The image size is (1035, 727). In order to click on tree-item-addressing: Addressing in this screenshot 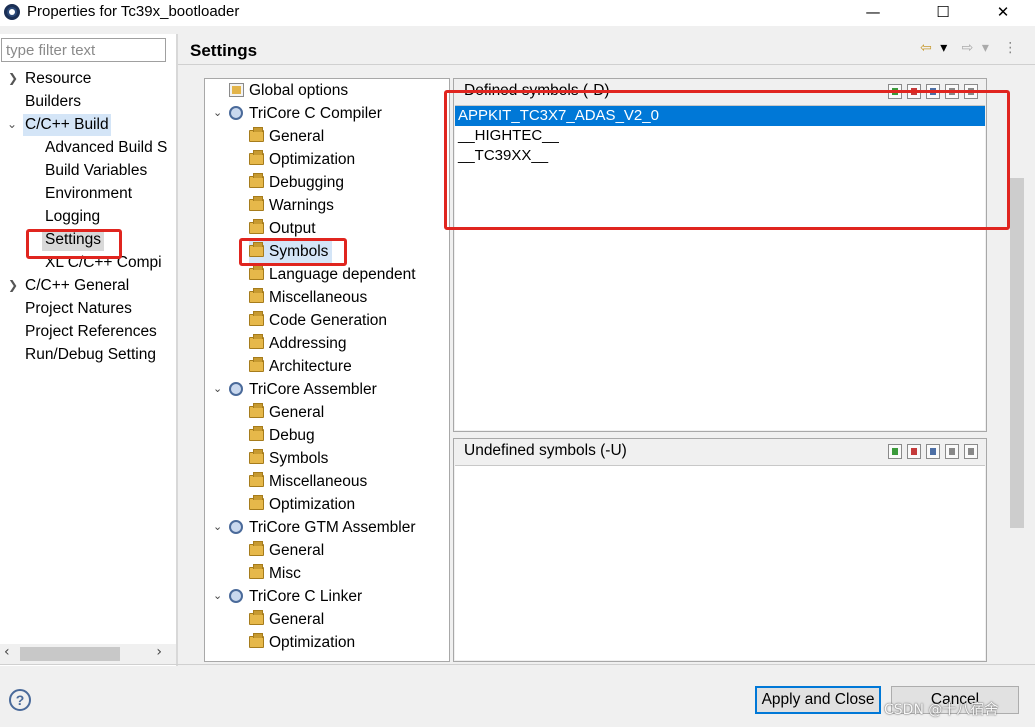, I will do `click(298, 344)`.